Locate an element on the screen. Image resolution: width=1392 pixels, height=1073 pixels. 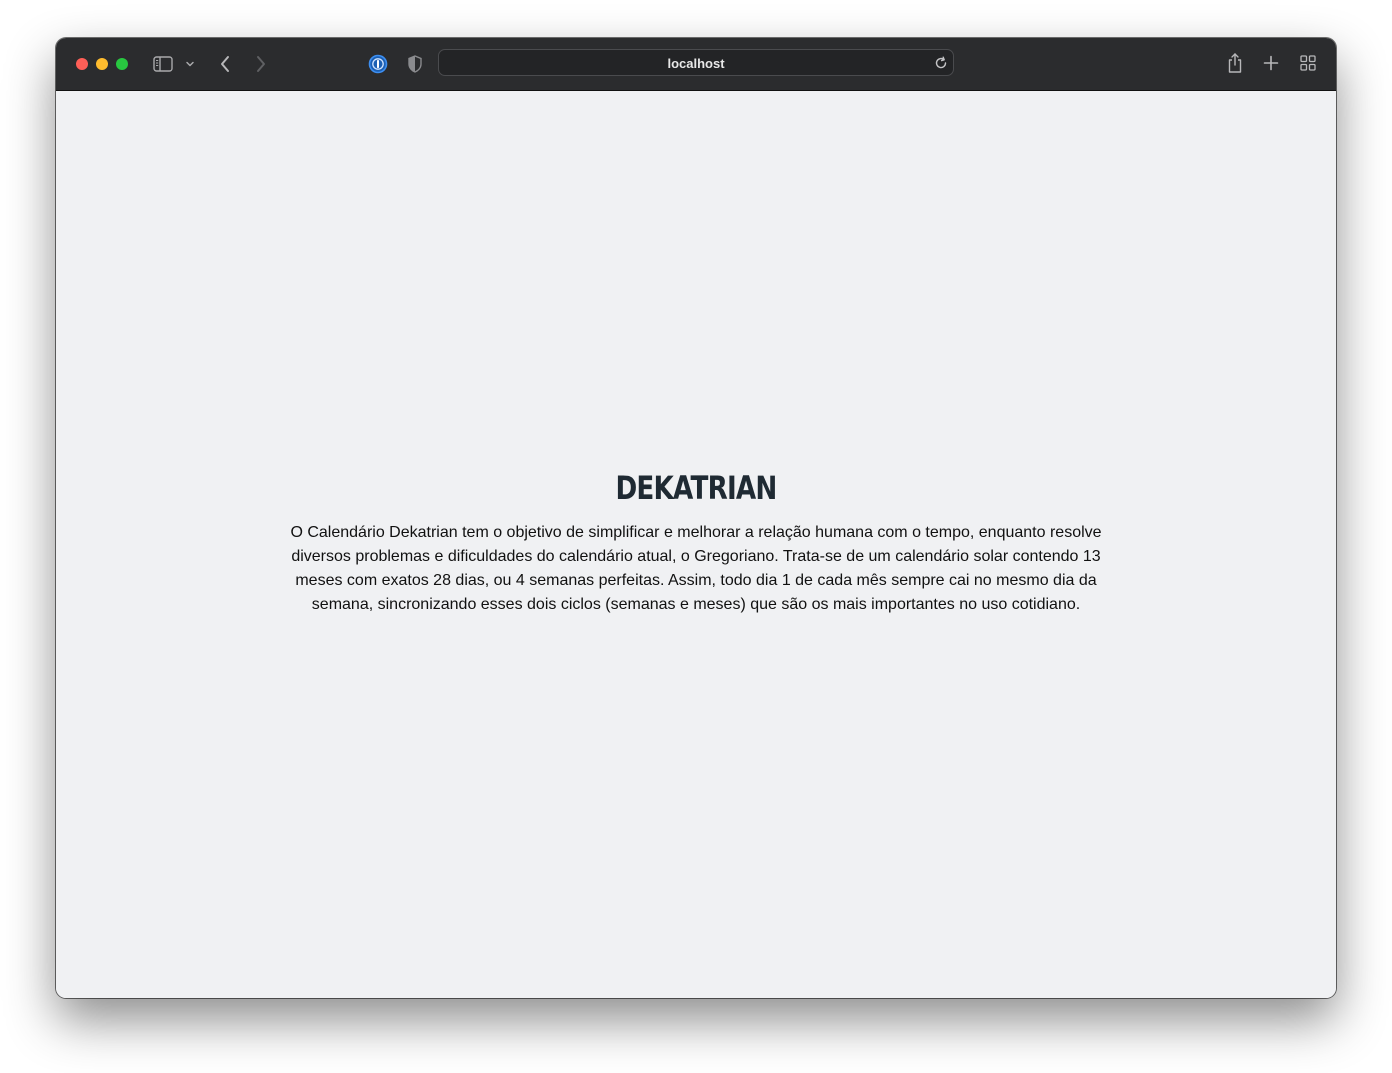
password-manager-icon is located at coordinates (378, 64).